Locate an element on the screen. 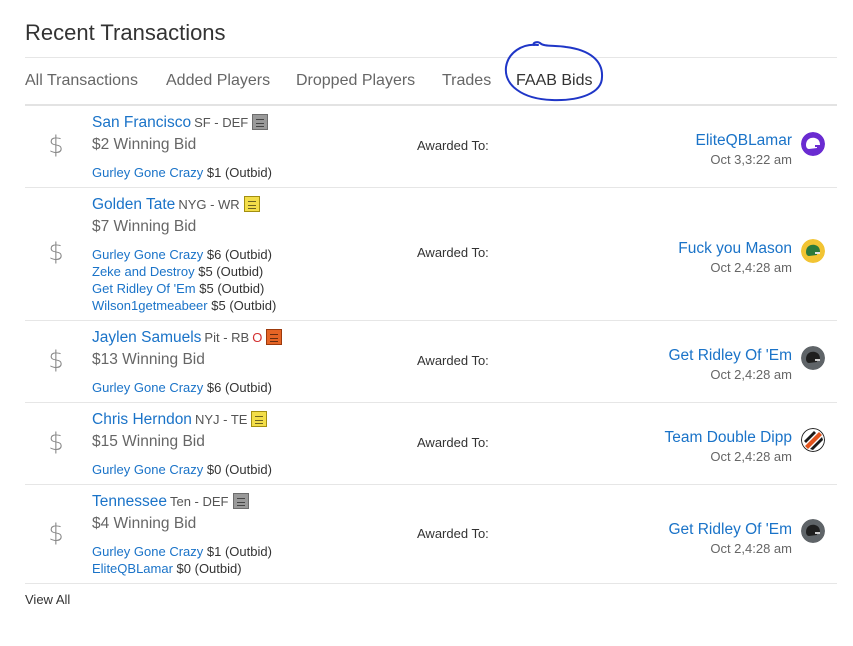 This screenshot has width=853, height=646. page-title: Recent Transactions is located at coordinates (125, 32).